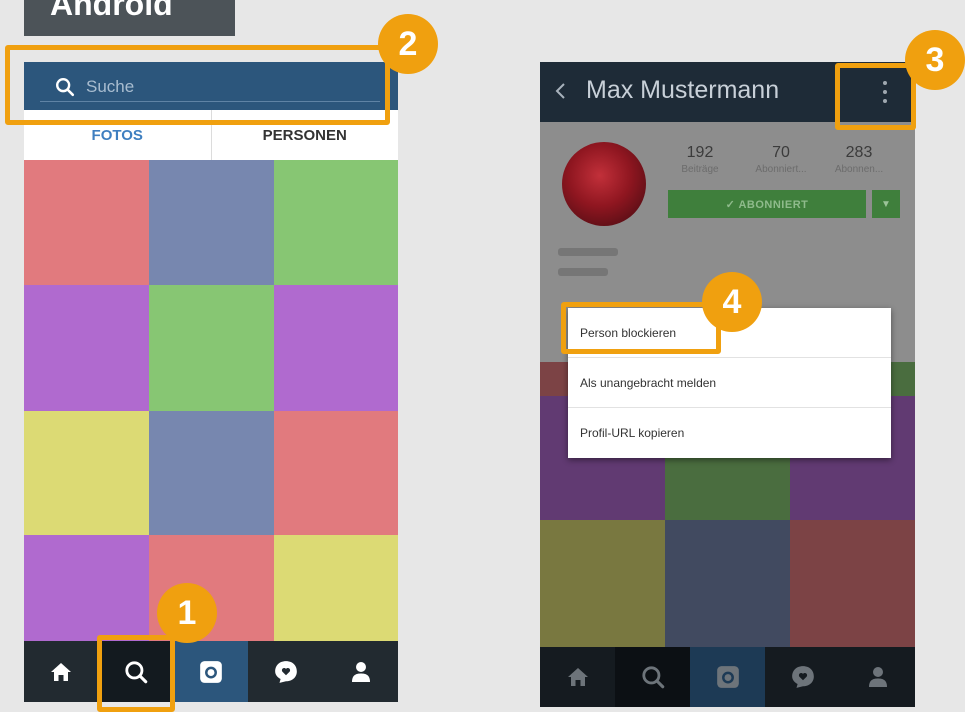 The width and height of the screenshot is (965, 712). I want to click on stat-posts: 192 Beiträge, so click(700, 159).